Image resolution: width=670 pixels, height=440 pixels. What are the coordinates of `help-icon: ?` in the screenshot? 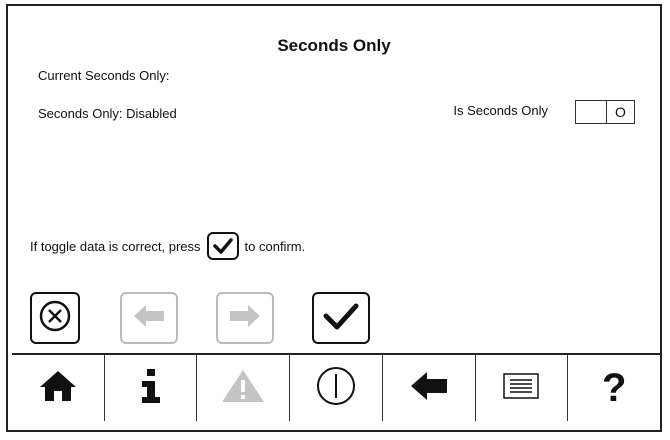 It's located at (614, 387).